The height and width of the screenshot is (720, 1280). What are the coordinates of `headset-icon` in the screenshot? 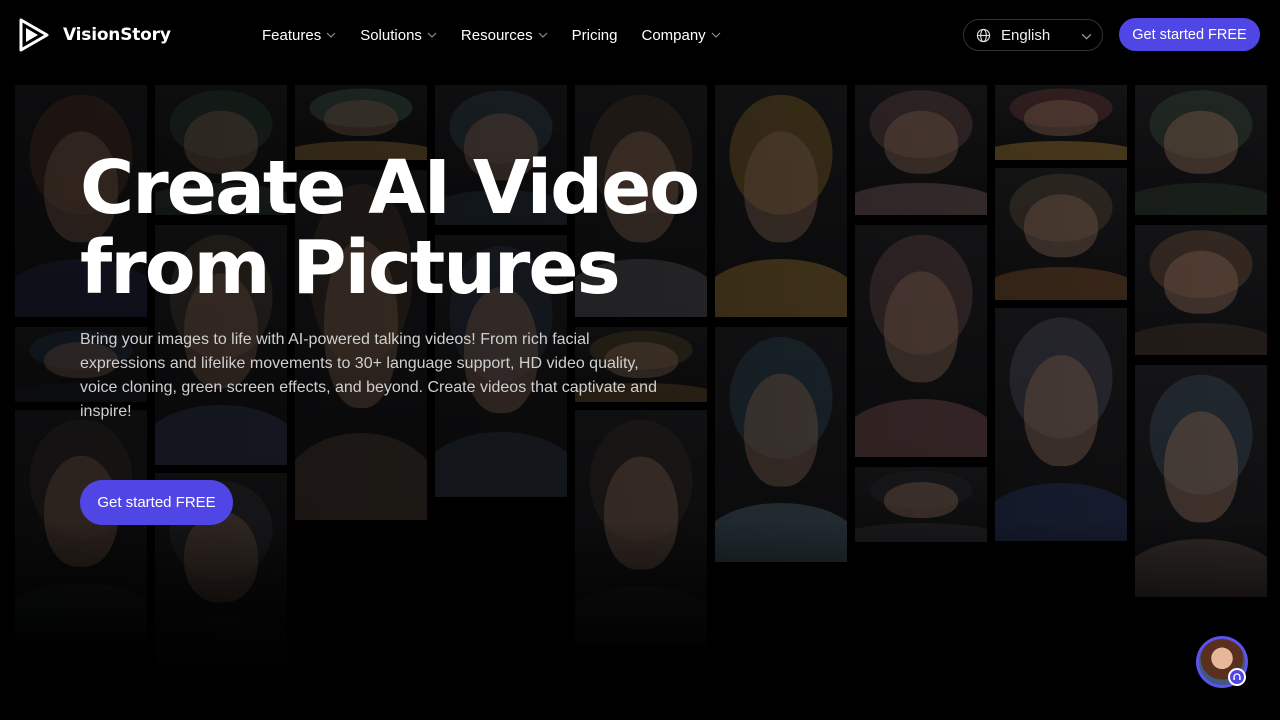 It's located at (1237, 677).